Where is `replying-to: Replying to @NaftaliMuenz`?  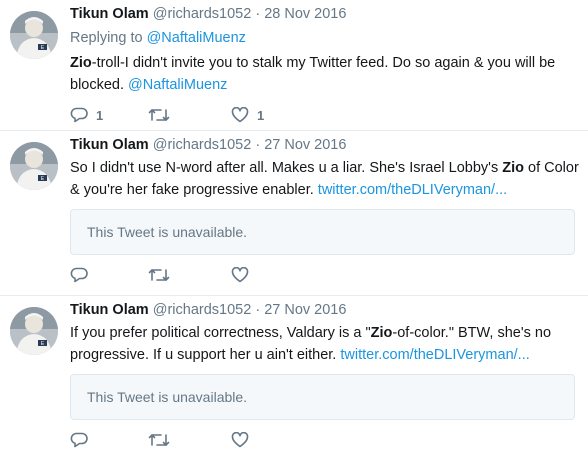
replying-to: Replying to @NaftaliMuenz is located at coordinates (158, 38).